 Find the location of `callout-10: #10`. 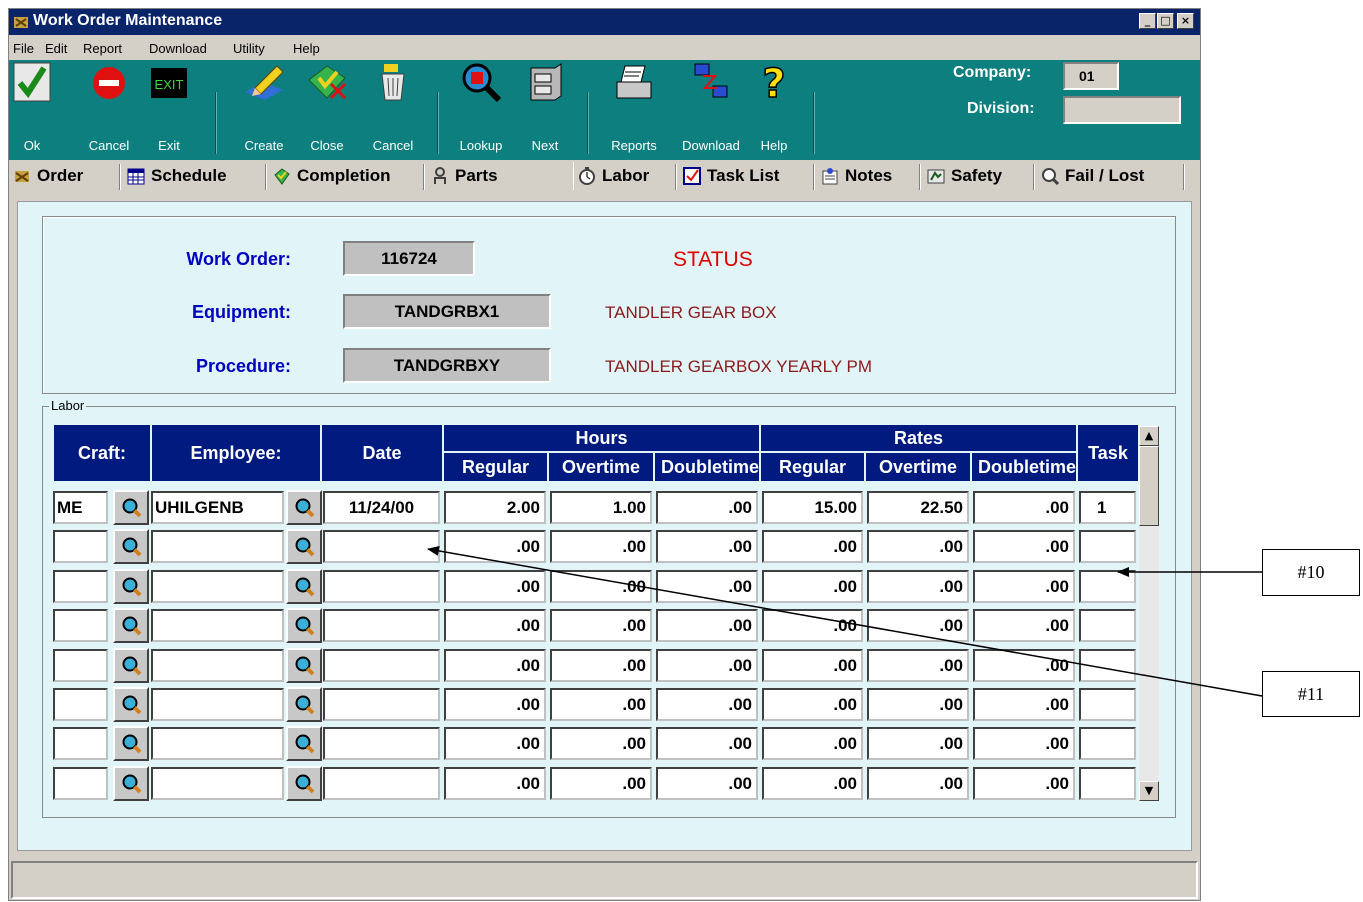

callout-10: #10 is located at coordinates (1311, 572).